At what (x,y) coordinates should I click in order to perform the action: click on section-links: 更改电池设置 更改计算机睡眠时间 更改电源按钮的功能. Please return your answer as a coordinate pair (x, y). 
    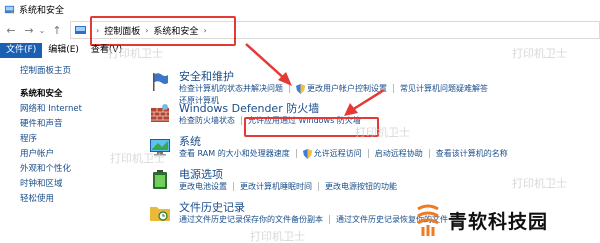
    Looking at the image, I should click on (288, 186).